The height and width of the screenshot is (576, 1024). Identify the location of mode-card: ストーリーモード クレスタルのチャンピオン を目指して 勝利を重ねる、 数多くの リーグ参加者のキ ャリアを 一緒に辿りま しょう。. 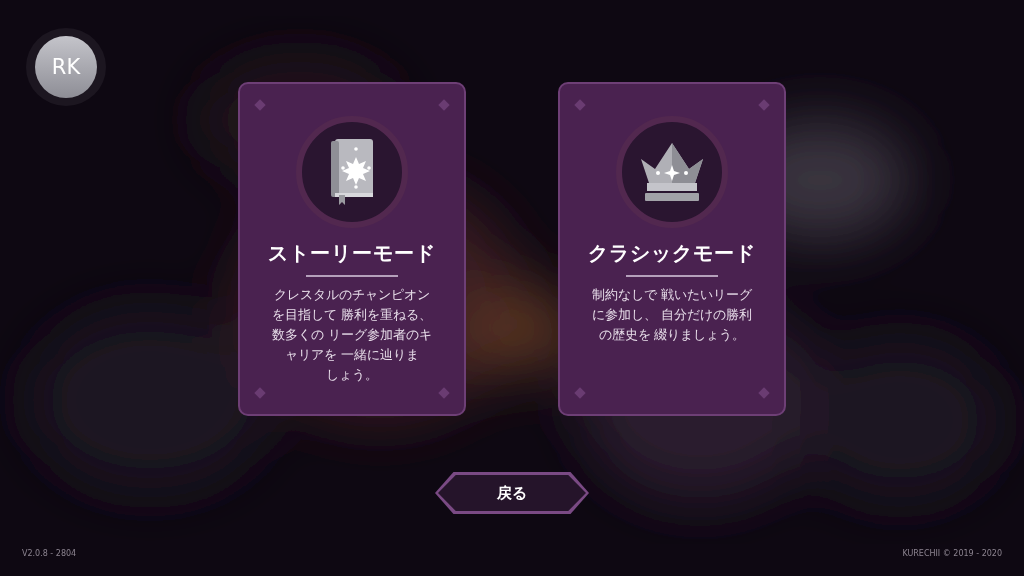
(352, 249).